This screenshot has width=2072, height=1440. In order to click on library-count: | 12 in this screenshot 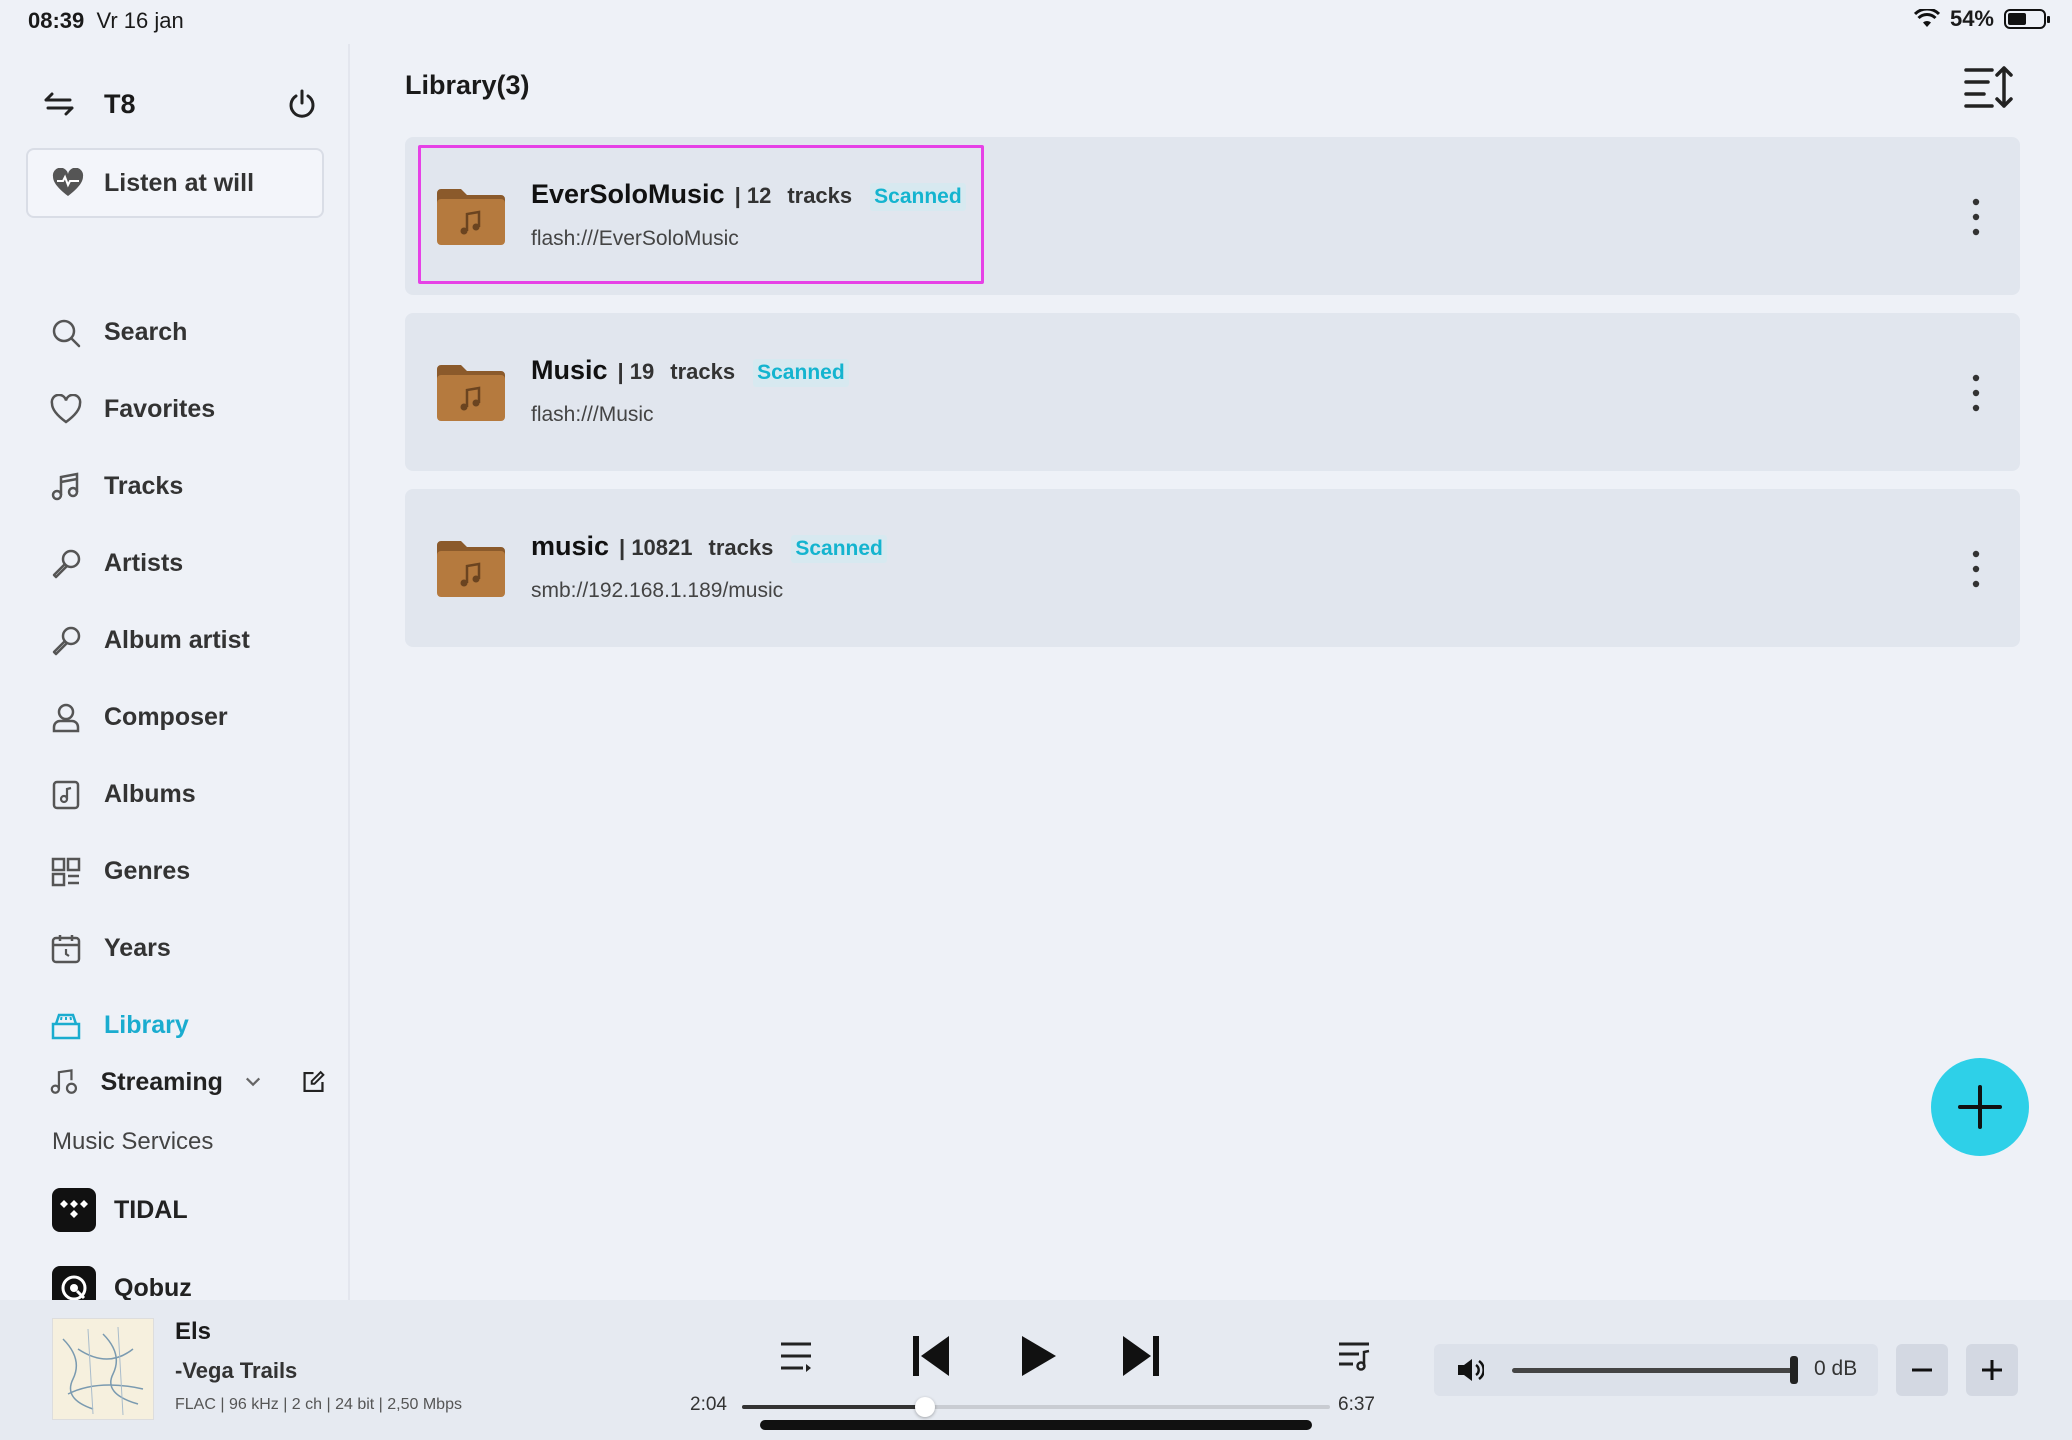, I will do `click(753, 195)`.